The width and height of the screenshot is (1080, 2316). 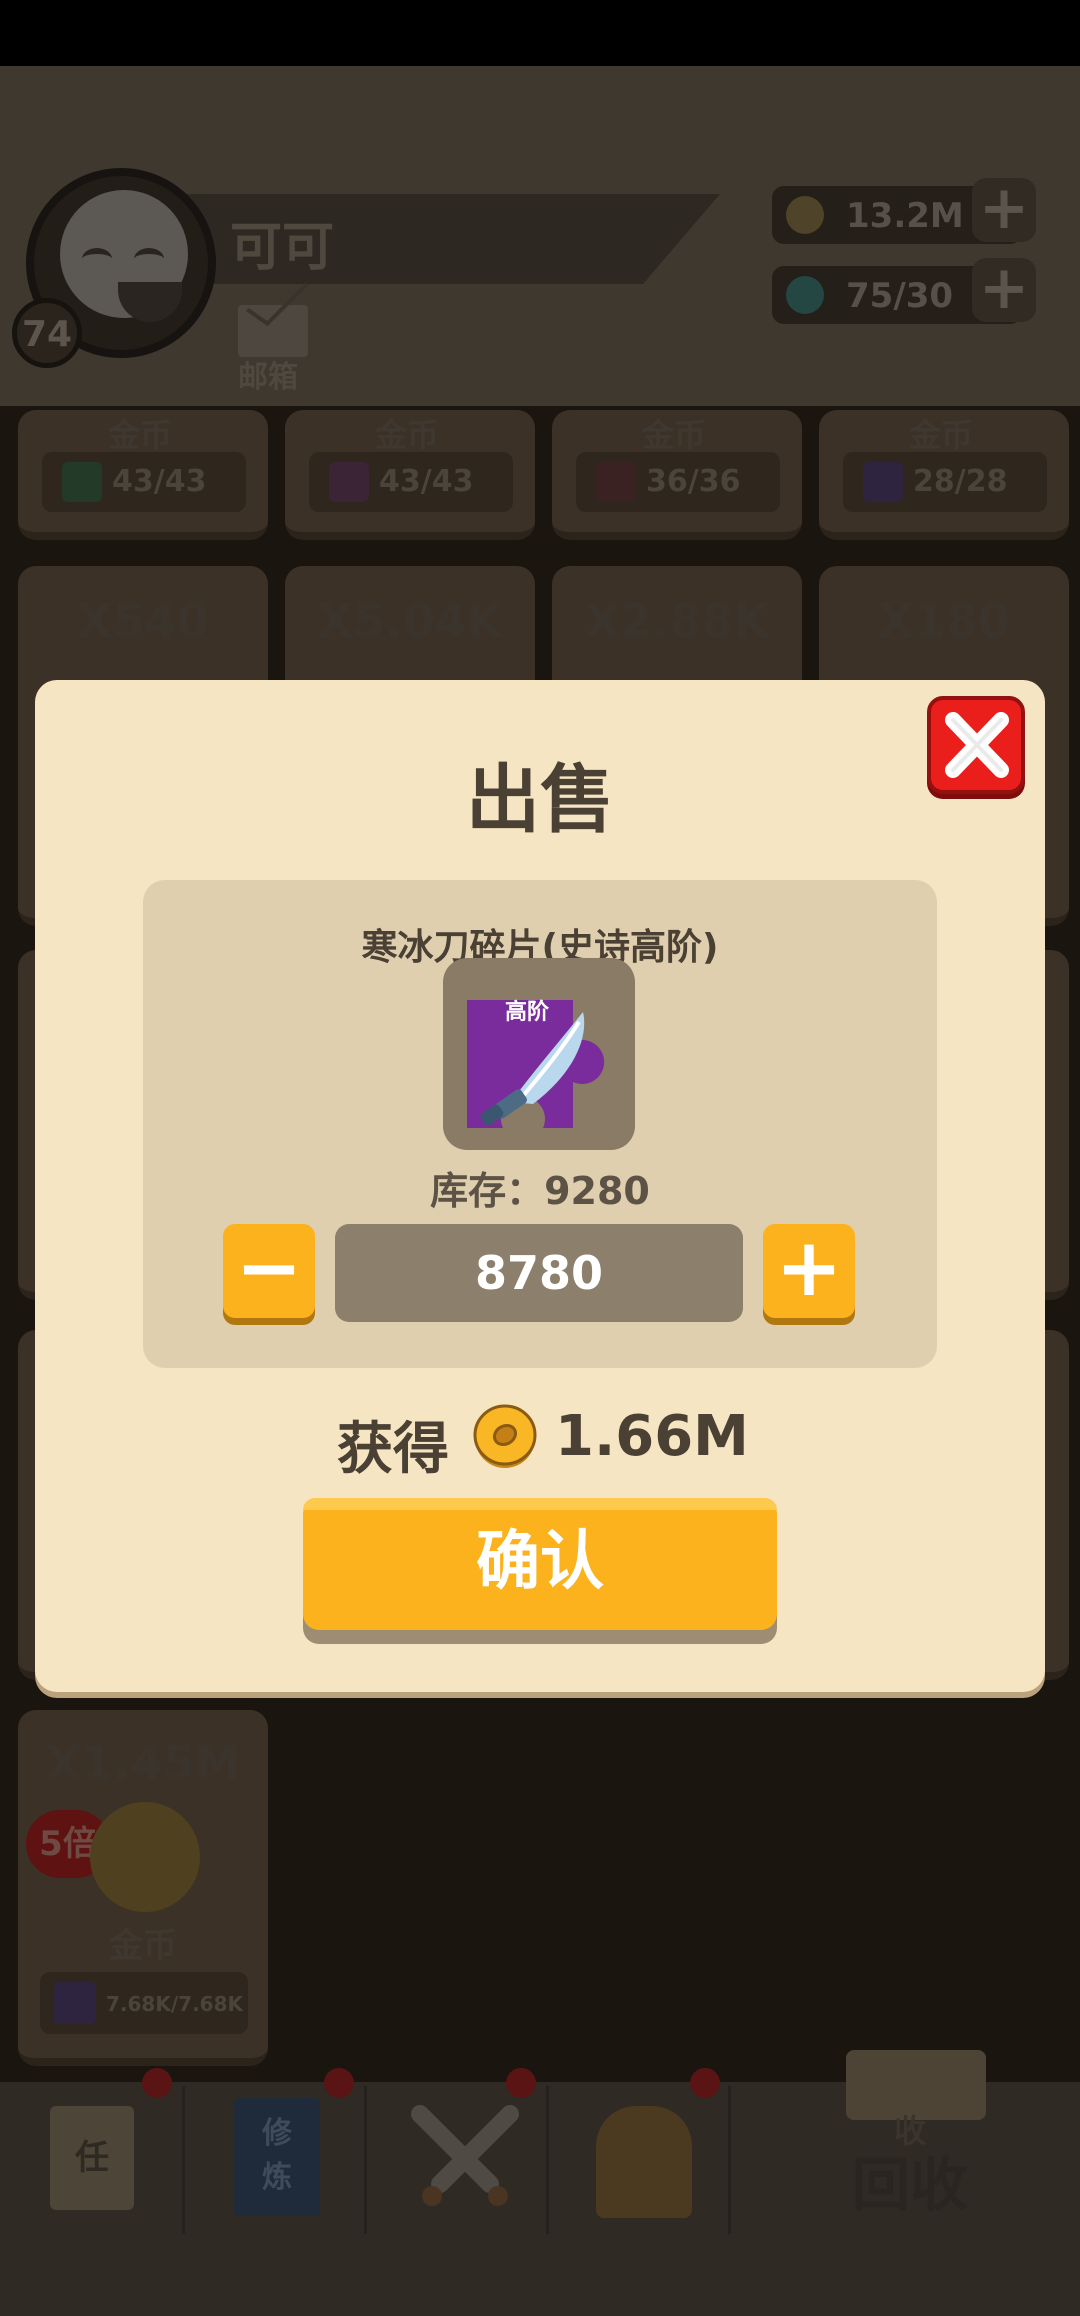 What do you see at coordinates (273, 331) in the screenshot?
I see `mail-icon` at bounding box center [273, 331].